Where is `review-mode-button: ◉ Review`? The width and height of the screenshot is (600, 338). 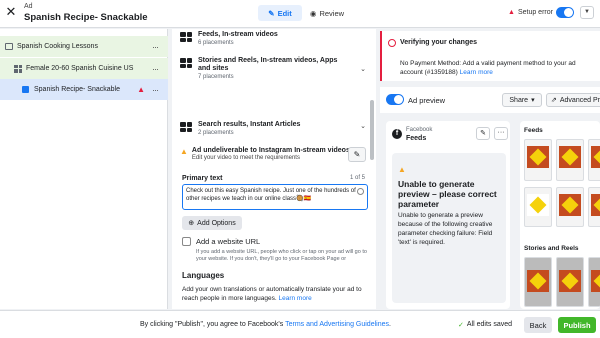 review-mode-button: ◉ Review is located at coordinates (327, 13).